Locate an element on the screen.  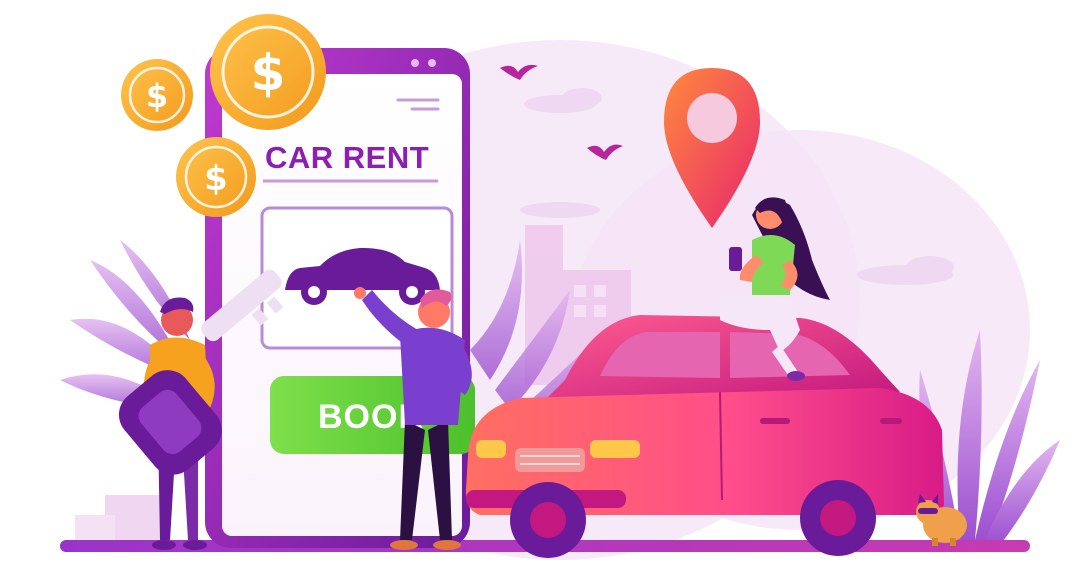
app-title: CAR RENT is located at coordinates (347, 157).